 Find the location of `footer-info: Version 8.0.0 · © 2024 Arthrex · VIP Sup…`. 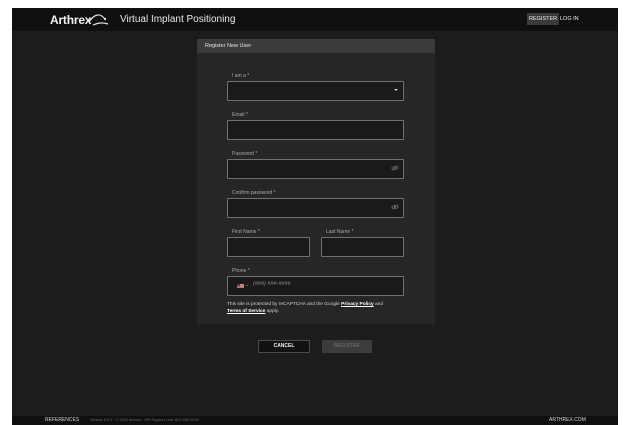

footer-info: Version 8.0.0 · © 2024 Arthrex · VIP Sup… is located at coordinates (144, 420).